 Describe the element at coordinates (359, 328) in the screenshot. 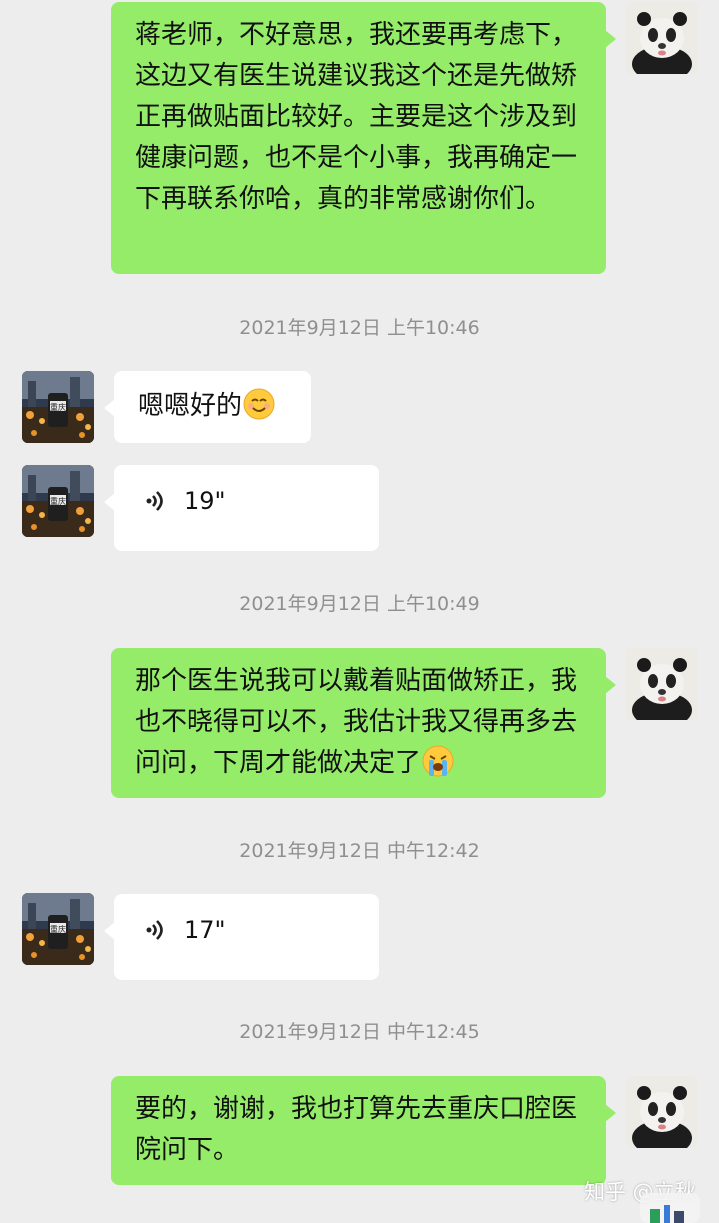

I see `timestamp: 2021年9月12日 上午10:46` at that location.